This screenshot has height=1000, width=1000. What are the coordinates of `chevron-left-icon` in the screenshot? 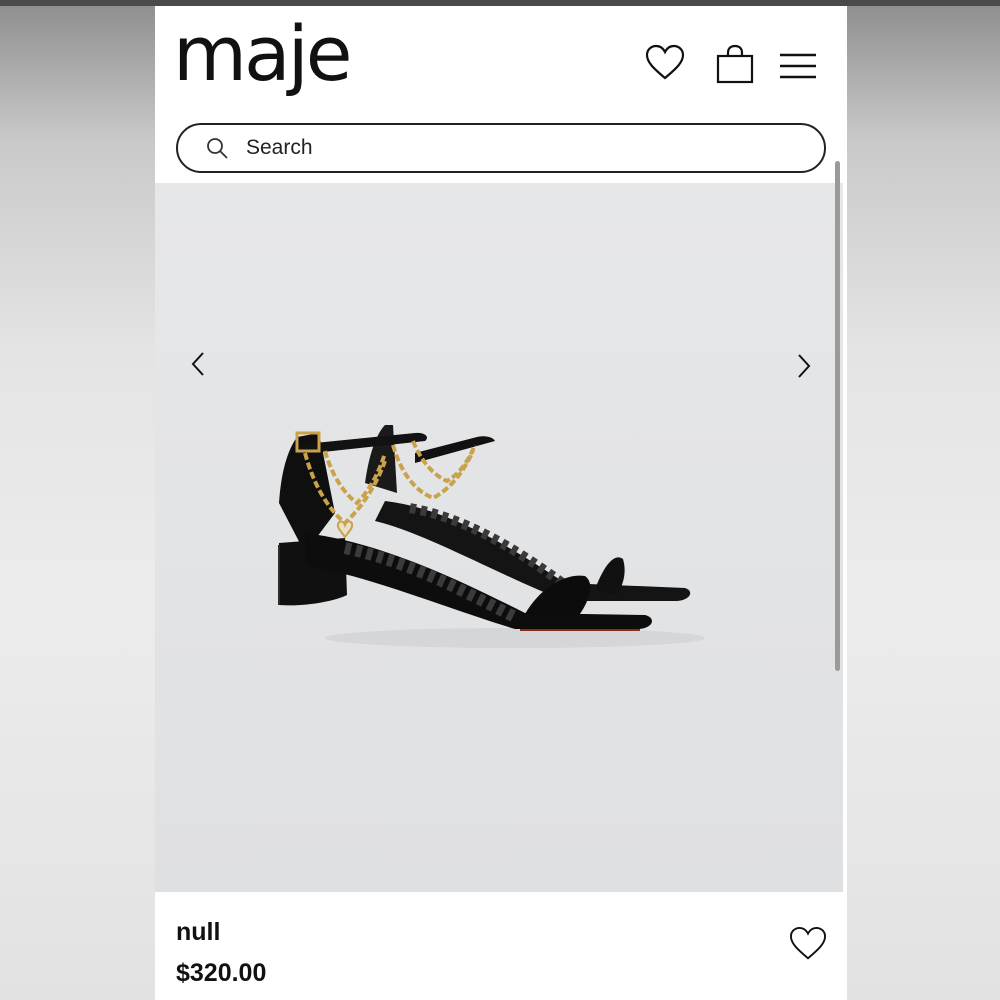 It's located at (198, 364).